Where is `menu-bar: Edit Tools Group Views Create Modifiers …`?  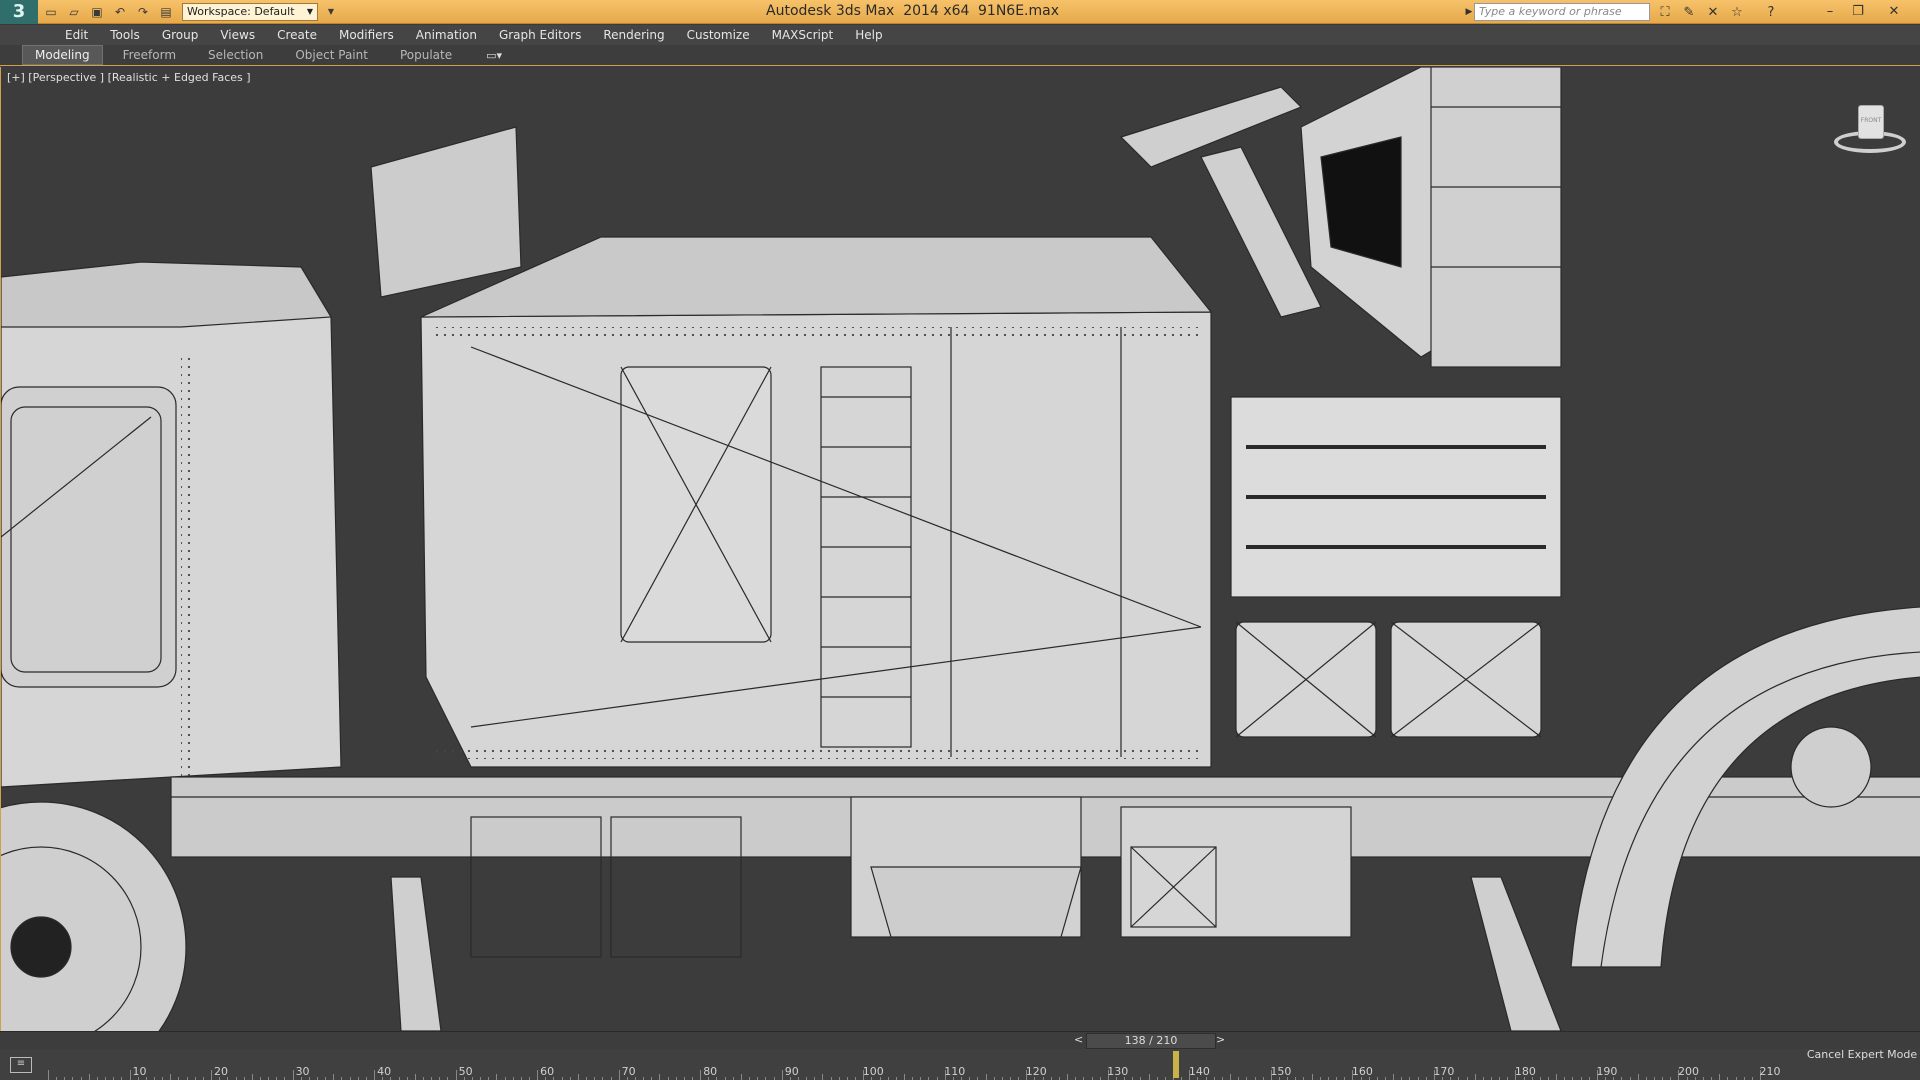 menu-bar: Edit Tools Group Views Create Modifiers … is located at coordinates (960, 35).